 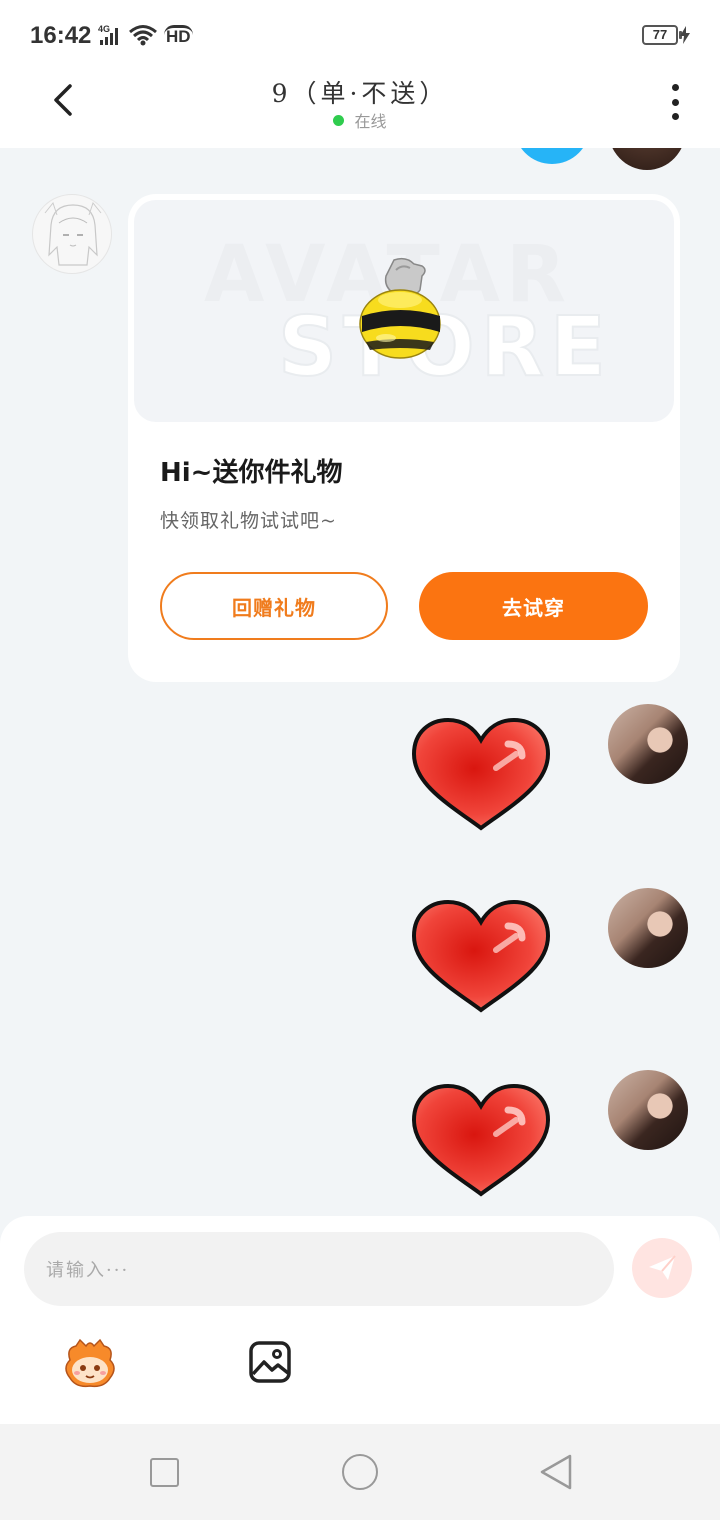 I want to click on partial-message-bubble, so click(x=552, y=156).